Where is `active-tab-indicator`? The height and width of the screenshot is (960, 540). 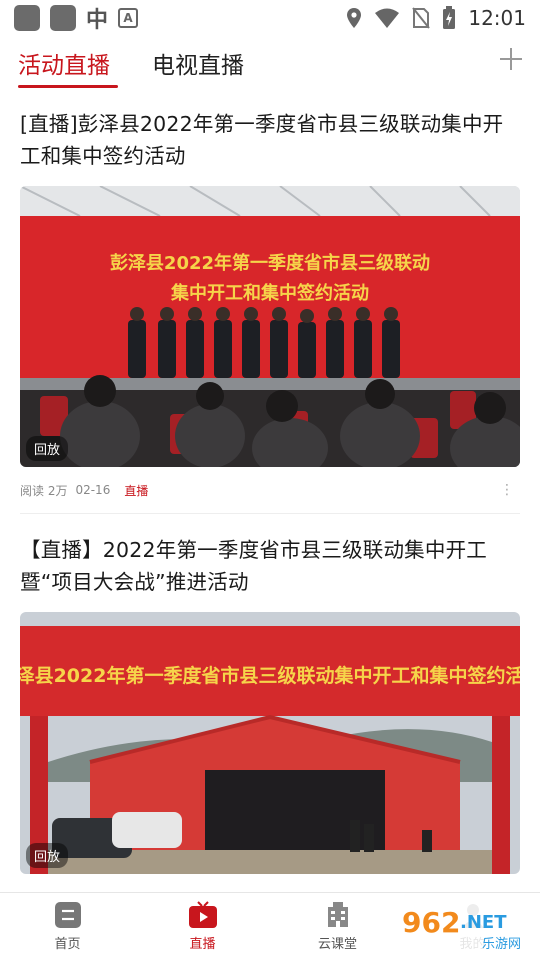 active-tab-indicator is located at coordinates (68, 86).